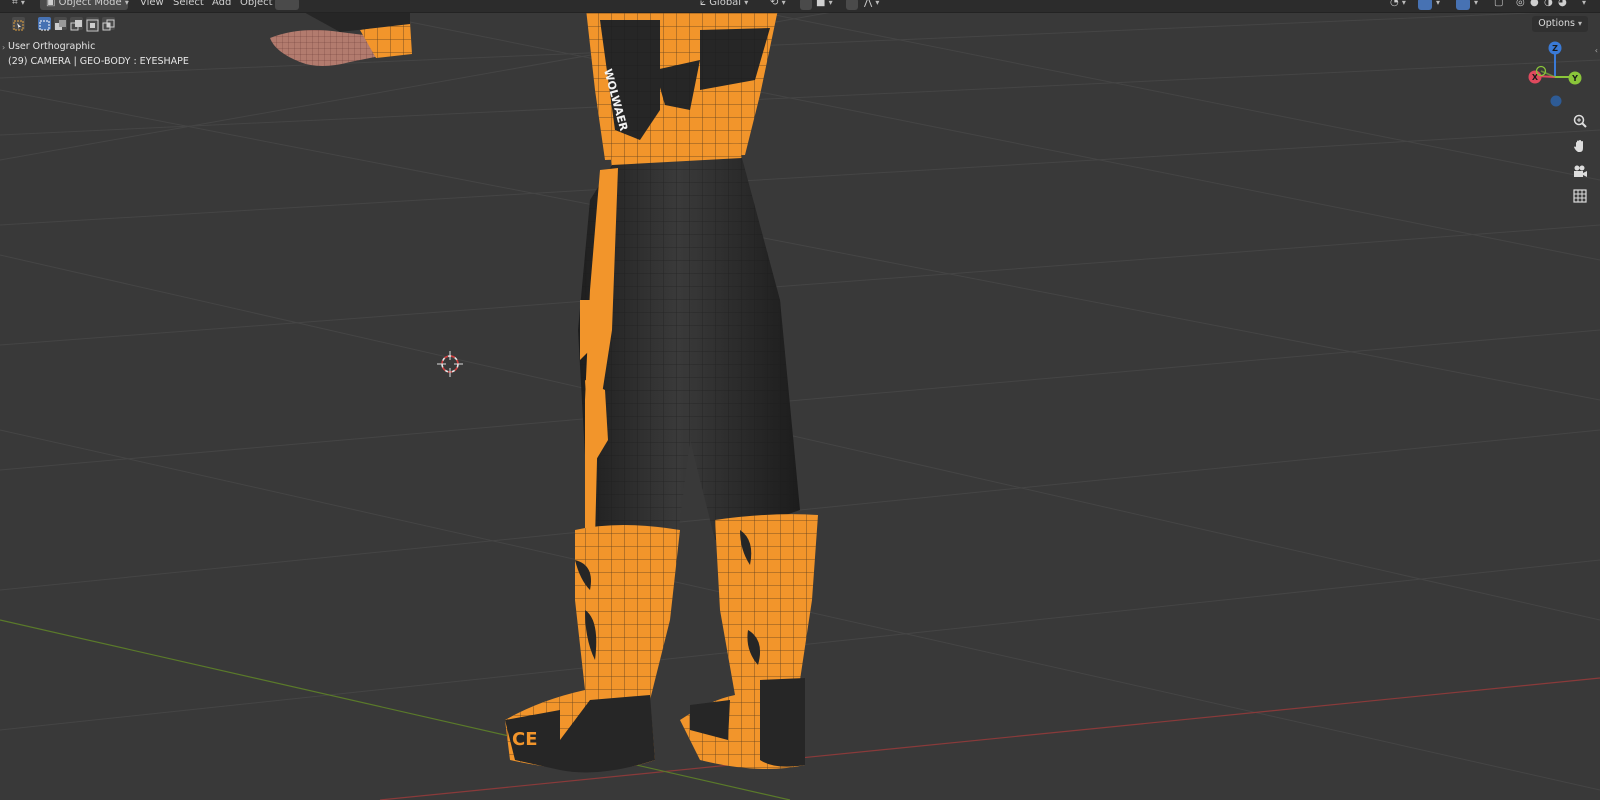  What do you see at coordinates (18, 24) in the screenshot?
I see `cursor-select-icon` at bounding box center [18, 24].